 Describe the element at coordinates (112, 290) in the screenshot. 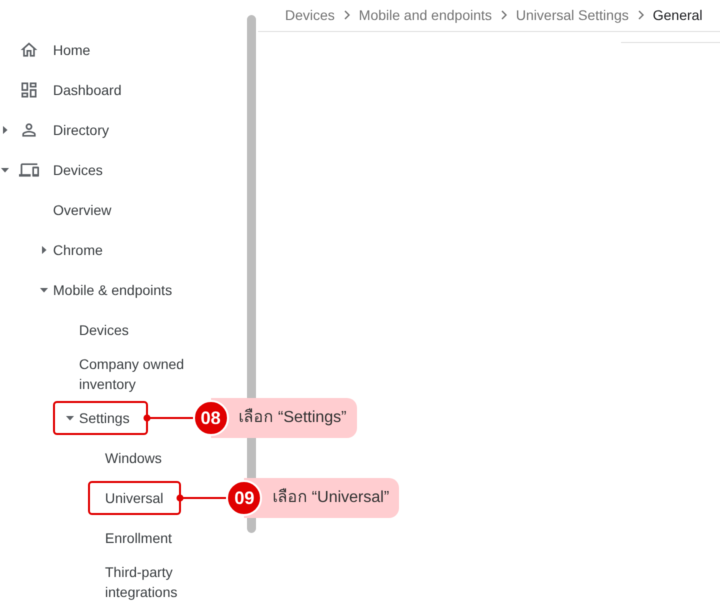

I see `nav-item: Mobile & endpoints` at that location.